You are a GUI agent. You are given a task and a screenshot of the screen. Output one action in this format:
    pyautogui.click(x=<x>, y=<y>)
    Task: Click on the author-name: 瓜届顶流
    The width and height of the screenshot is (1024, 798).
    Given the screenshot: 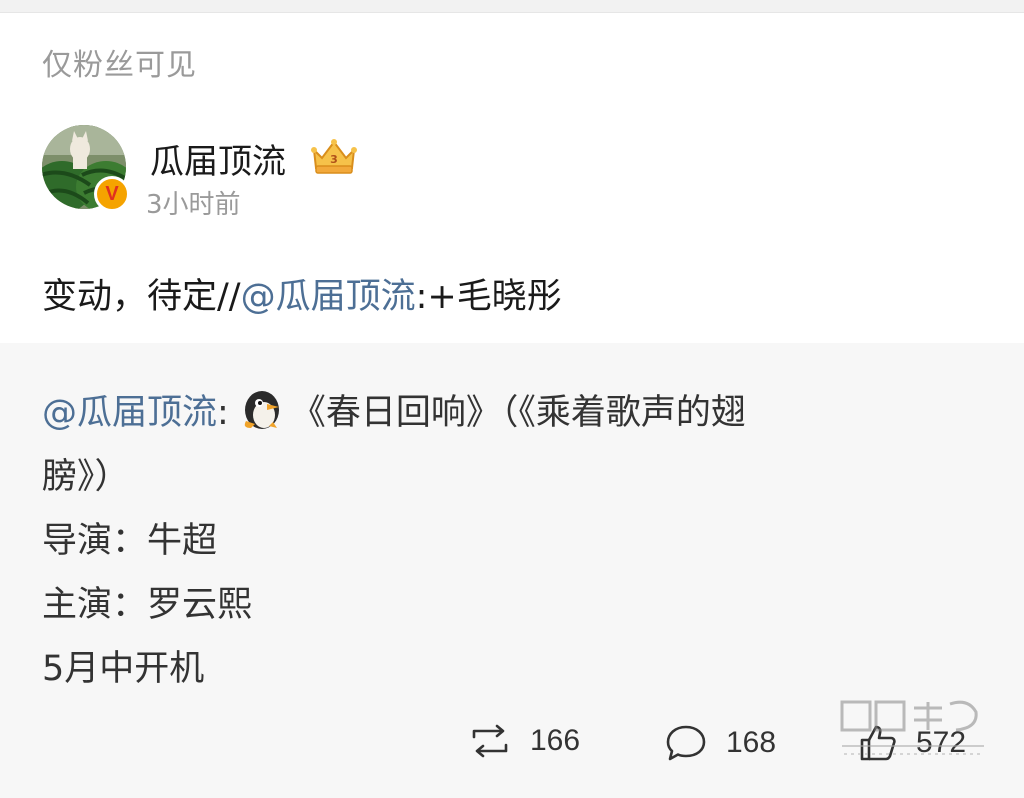 What is the action you would take?
    pyautogui.click(x=218, y=158)
    